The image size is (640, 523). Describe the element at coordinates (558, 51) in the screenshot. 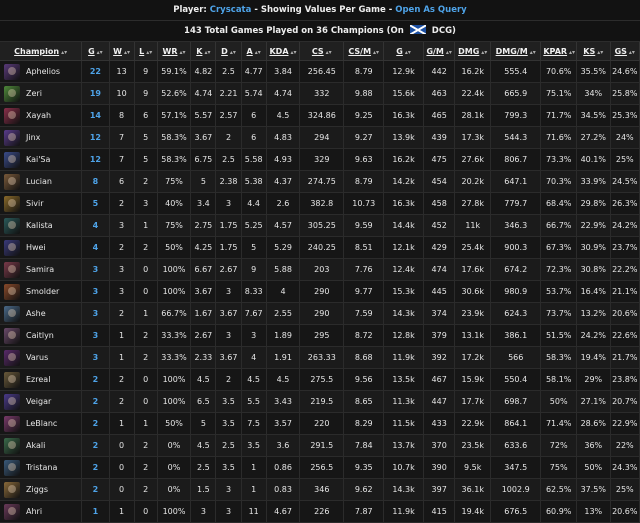

I see `column-header: KPAR ▴▾` at that location.